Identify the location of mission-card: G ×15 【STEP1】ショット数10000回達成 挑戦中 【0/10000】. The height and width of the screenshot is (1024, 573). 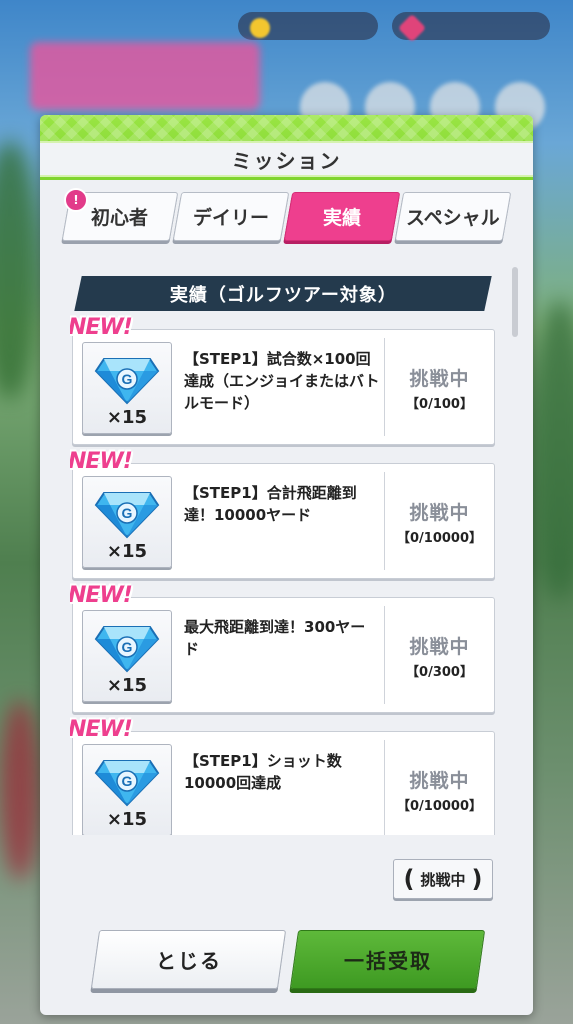
(283, 783).